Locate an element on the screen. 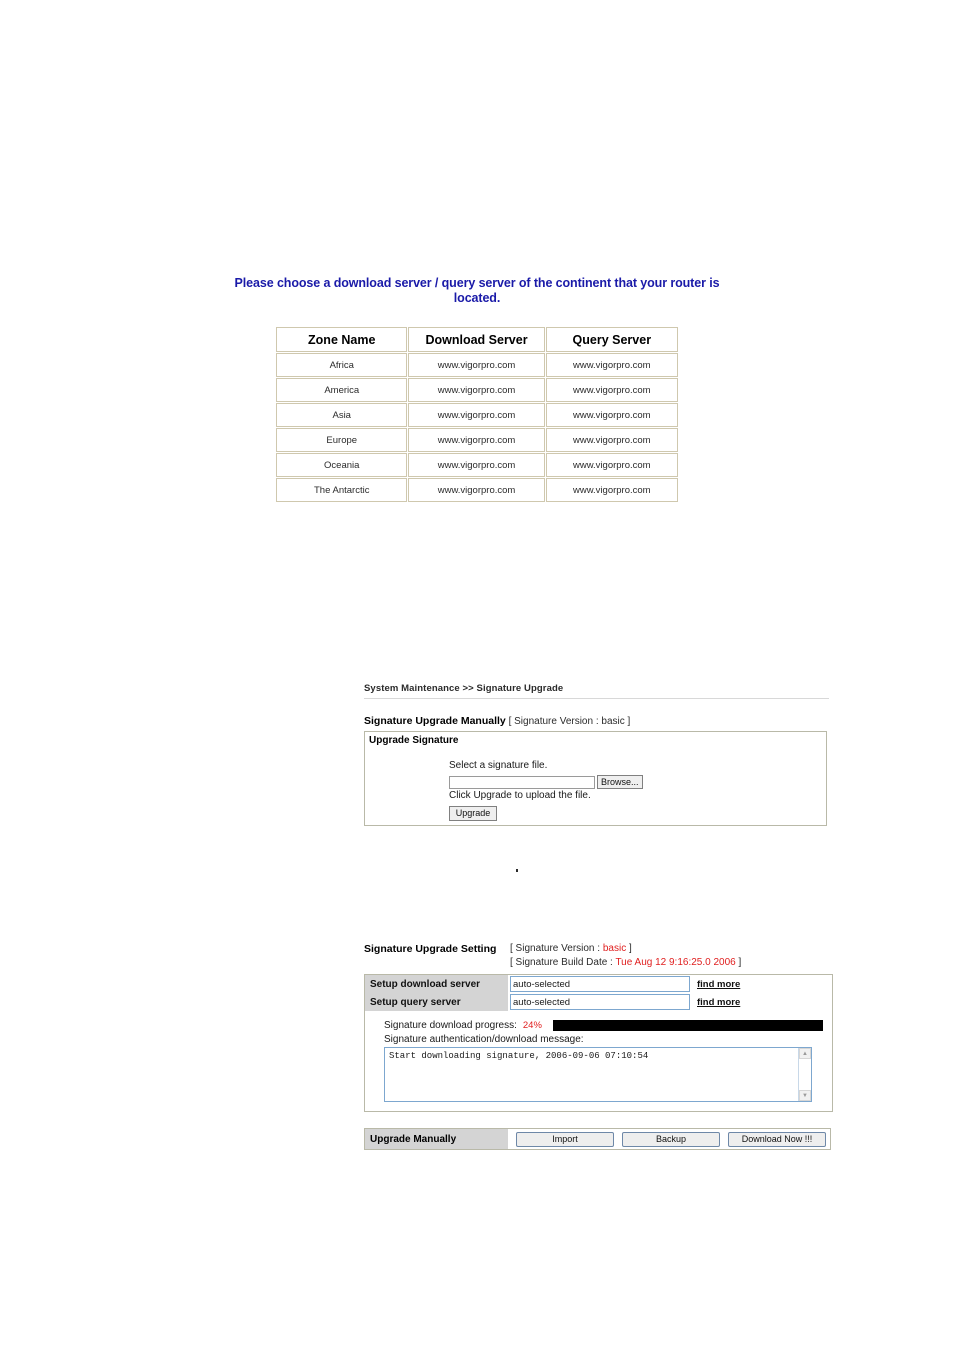 This screenshot has height=1351, width=954. page-title: Signature Upgrade Manually is located at coordinates (435, 721).